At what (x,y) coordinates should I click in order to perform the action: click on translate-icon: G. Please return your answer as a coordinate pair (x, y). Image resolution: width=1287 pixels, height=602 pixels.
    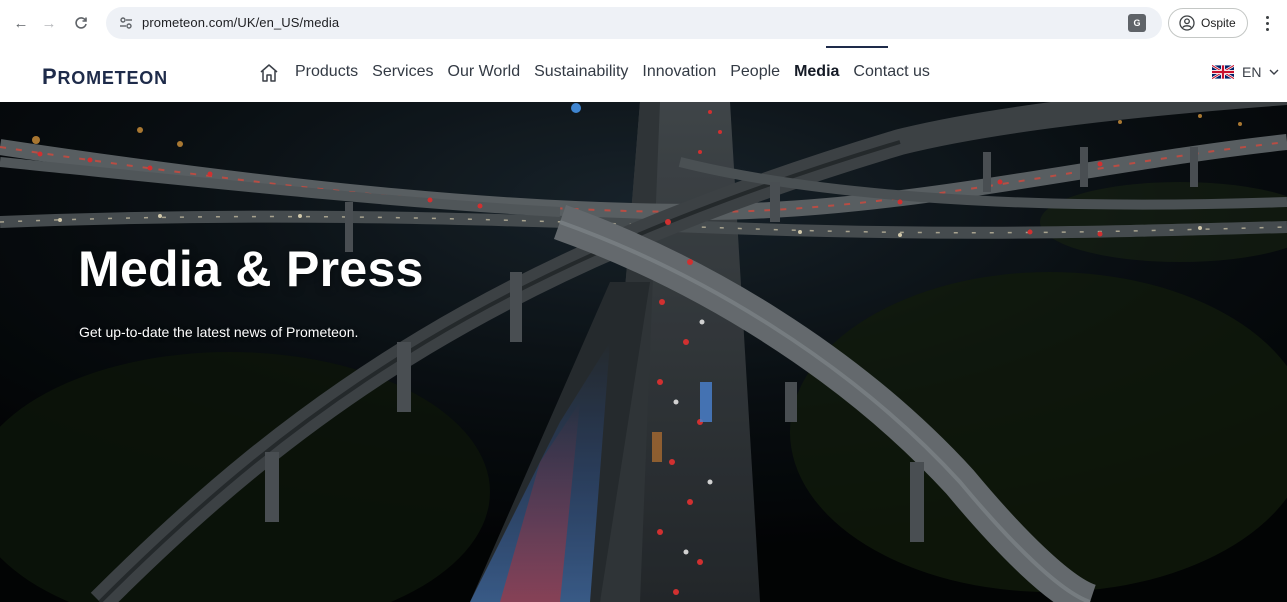
    Looking at the image, I should click on (1137, 23).